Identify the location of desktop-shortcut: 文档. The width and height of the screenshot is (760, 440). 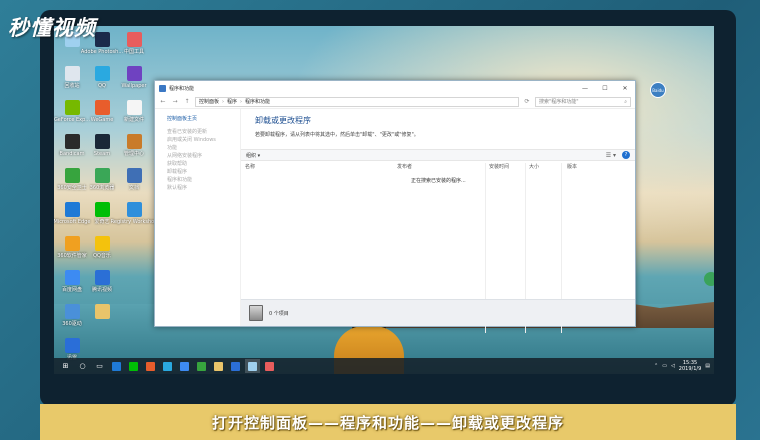
(134, 183).